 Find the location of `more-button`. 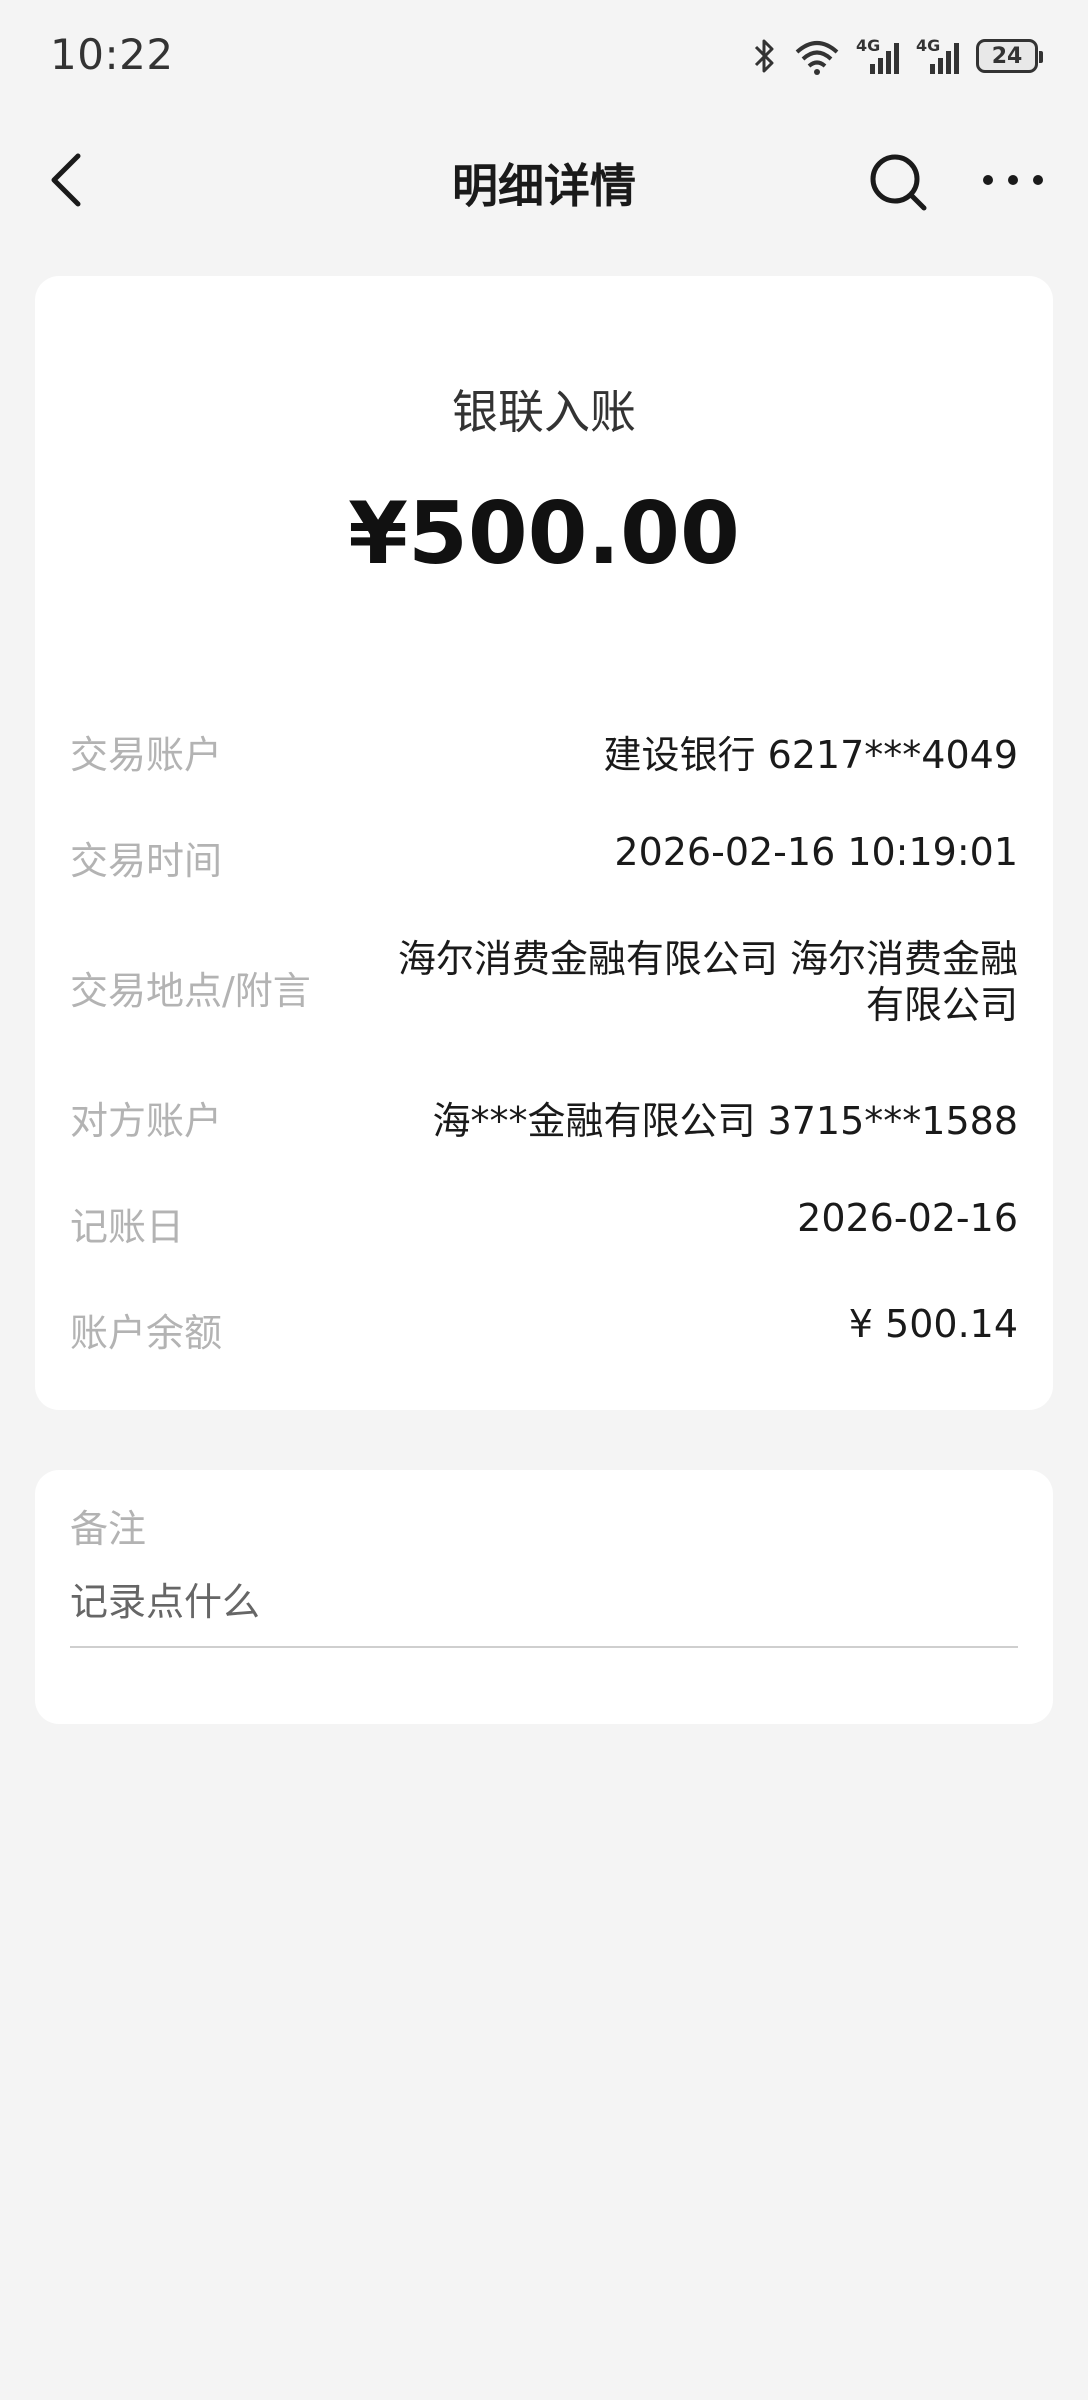

more-button is located at coordinates (1013, 180).